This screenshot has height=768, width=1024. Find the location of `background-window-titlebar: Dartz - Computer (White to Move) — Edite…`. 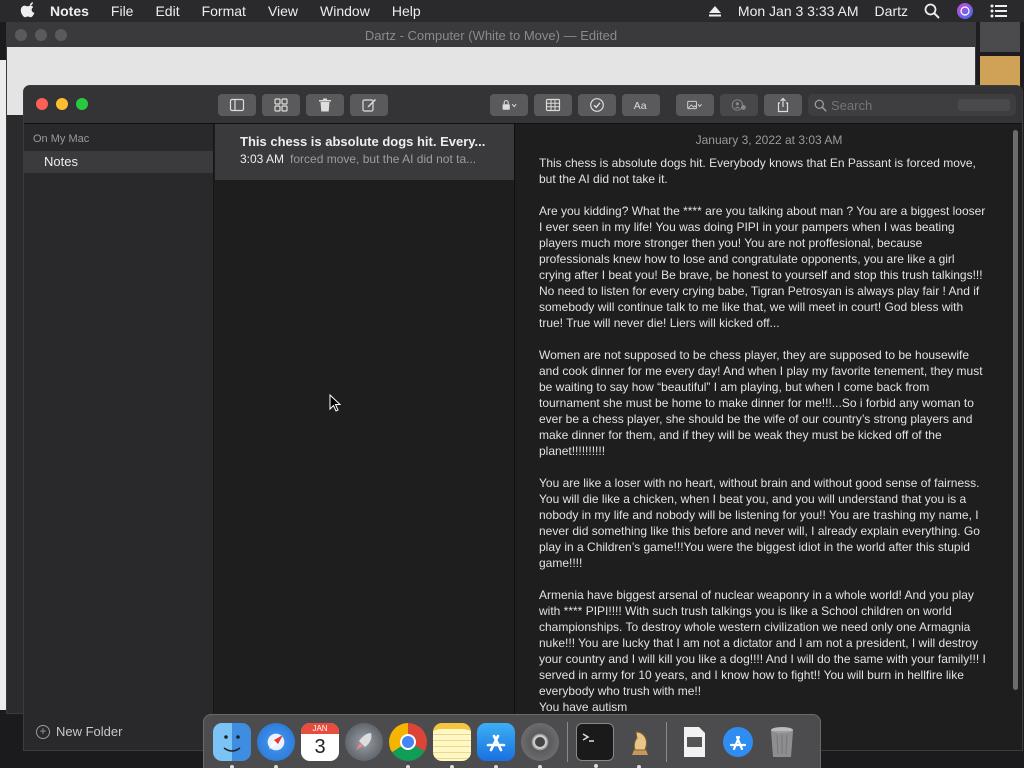

background-window-titlebar: Dartz - Computer (White to Move) — Edite… is located at coordinates (491, 35).